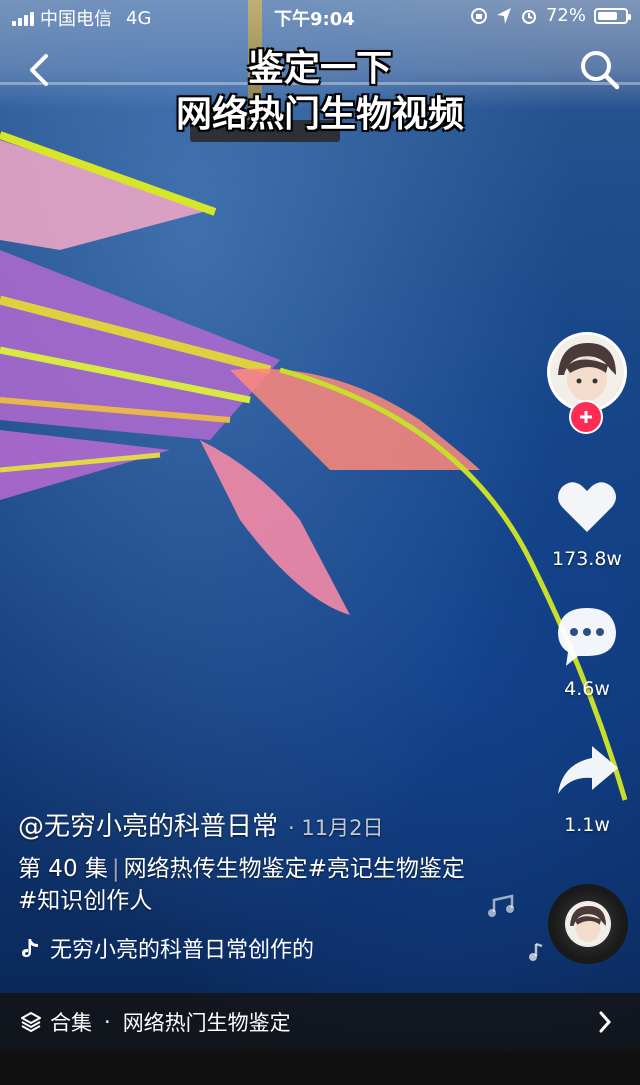 The height and width of the screenshot is (1085, 640). What do you see at coordinates (528, 16) in the screenshot?
I see `alarm-icon` at bounding box center [528, 16].